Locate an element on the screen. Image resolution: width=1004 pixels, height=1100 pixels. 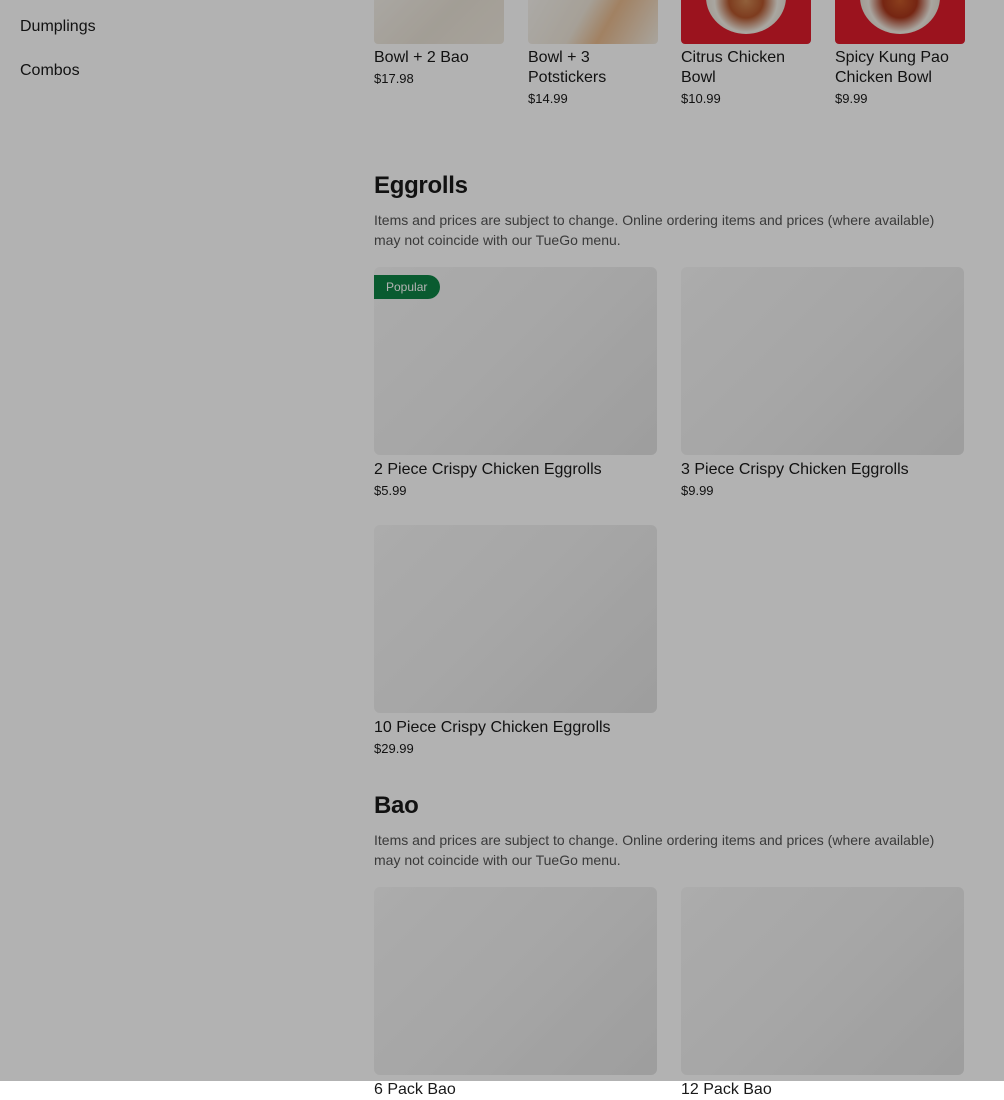
menu-item-name: 6 Pack Bao is located at coordinates (415, 1089).